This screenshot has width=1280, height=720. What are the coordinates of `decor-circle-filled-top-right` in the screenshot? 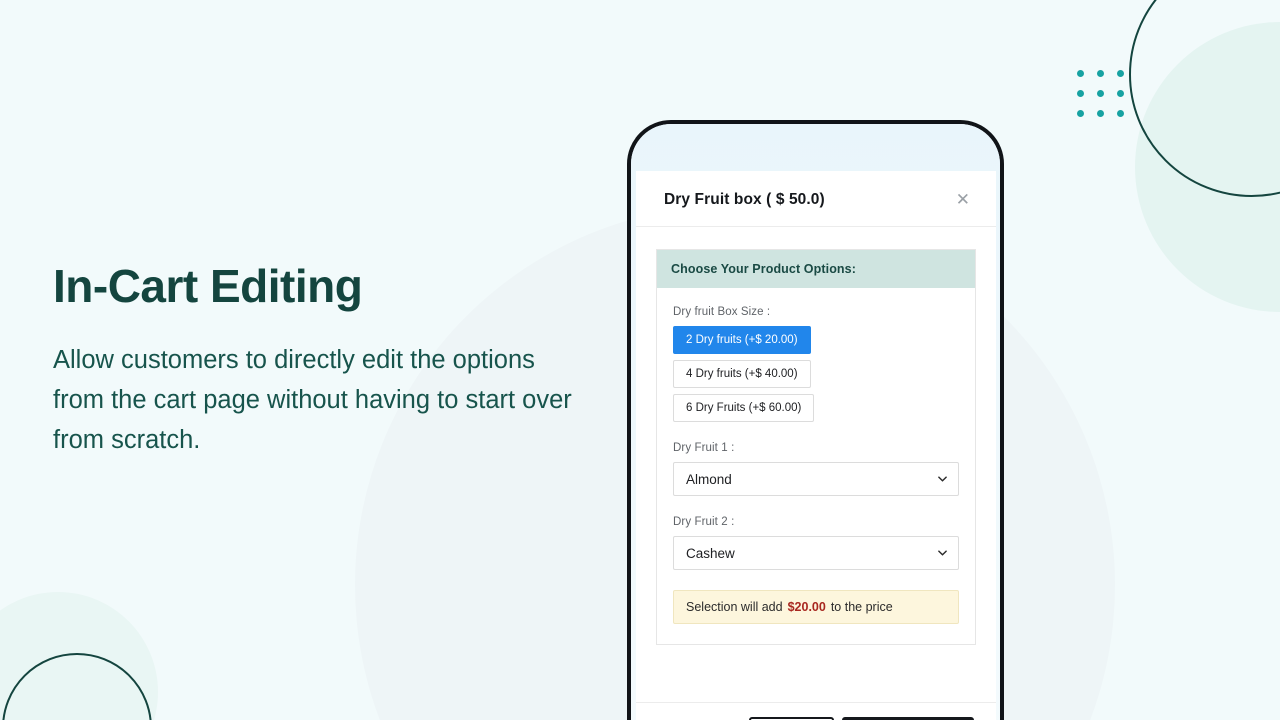 It's located at (1207, 167).